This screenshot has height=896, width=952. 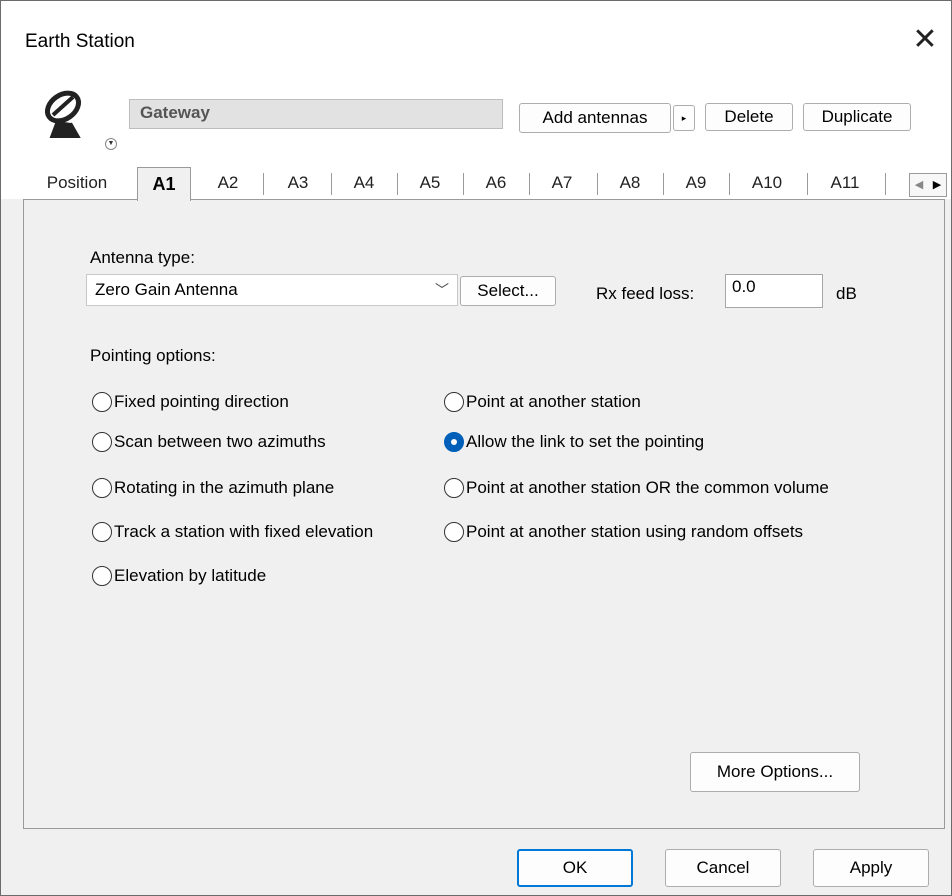 I want to click on chevron-down-icon: ﹀, so click(x=442, y=290).